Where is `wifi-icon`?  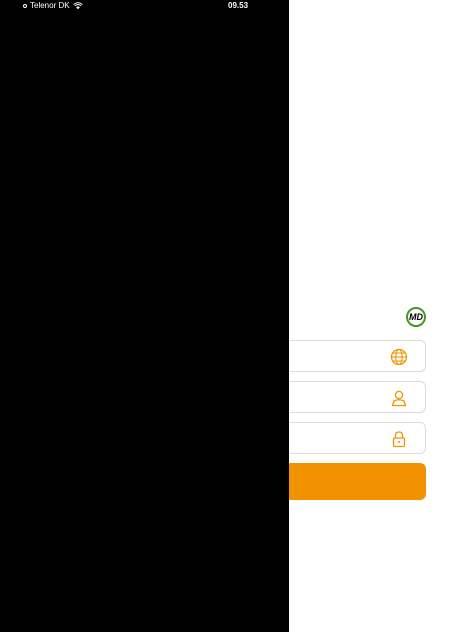
wifi-icon is located at coordinates (77, 5).